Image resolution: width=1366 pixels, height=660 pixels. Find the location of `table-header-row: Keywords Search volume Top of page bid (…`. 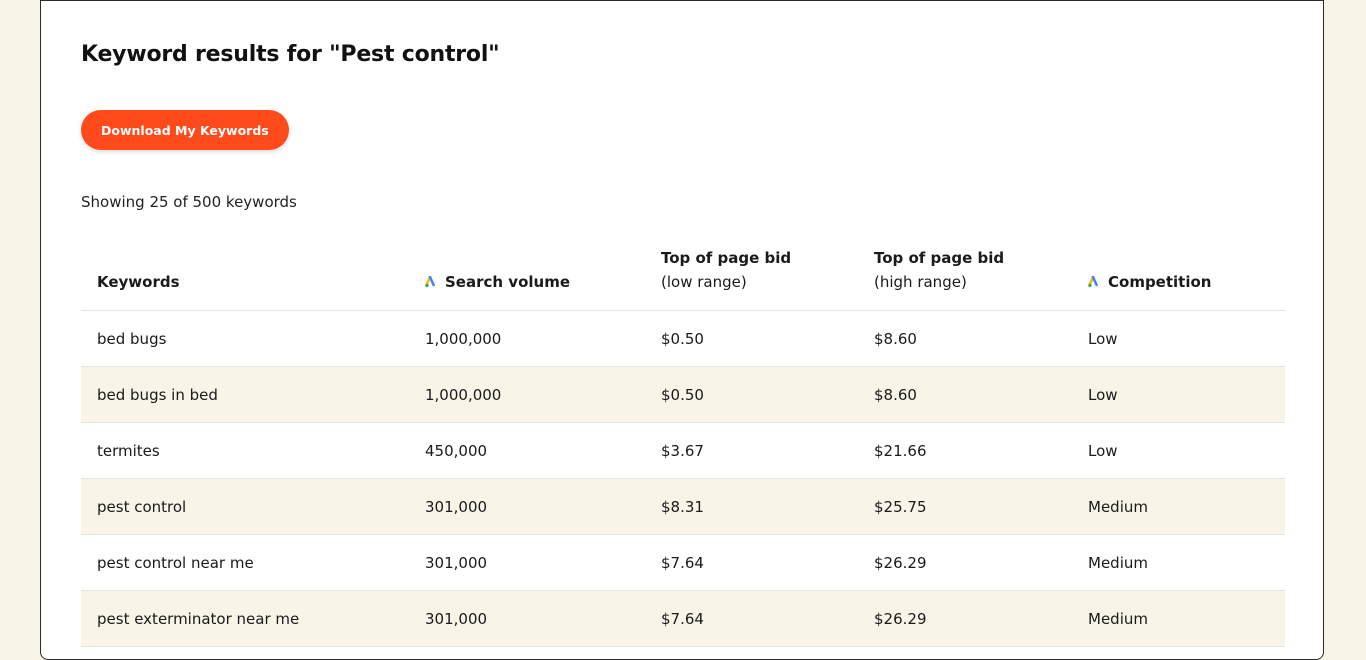

table-header-row: Keywords Search volume Top of page bid (… is located at coordinates (683, 267).